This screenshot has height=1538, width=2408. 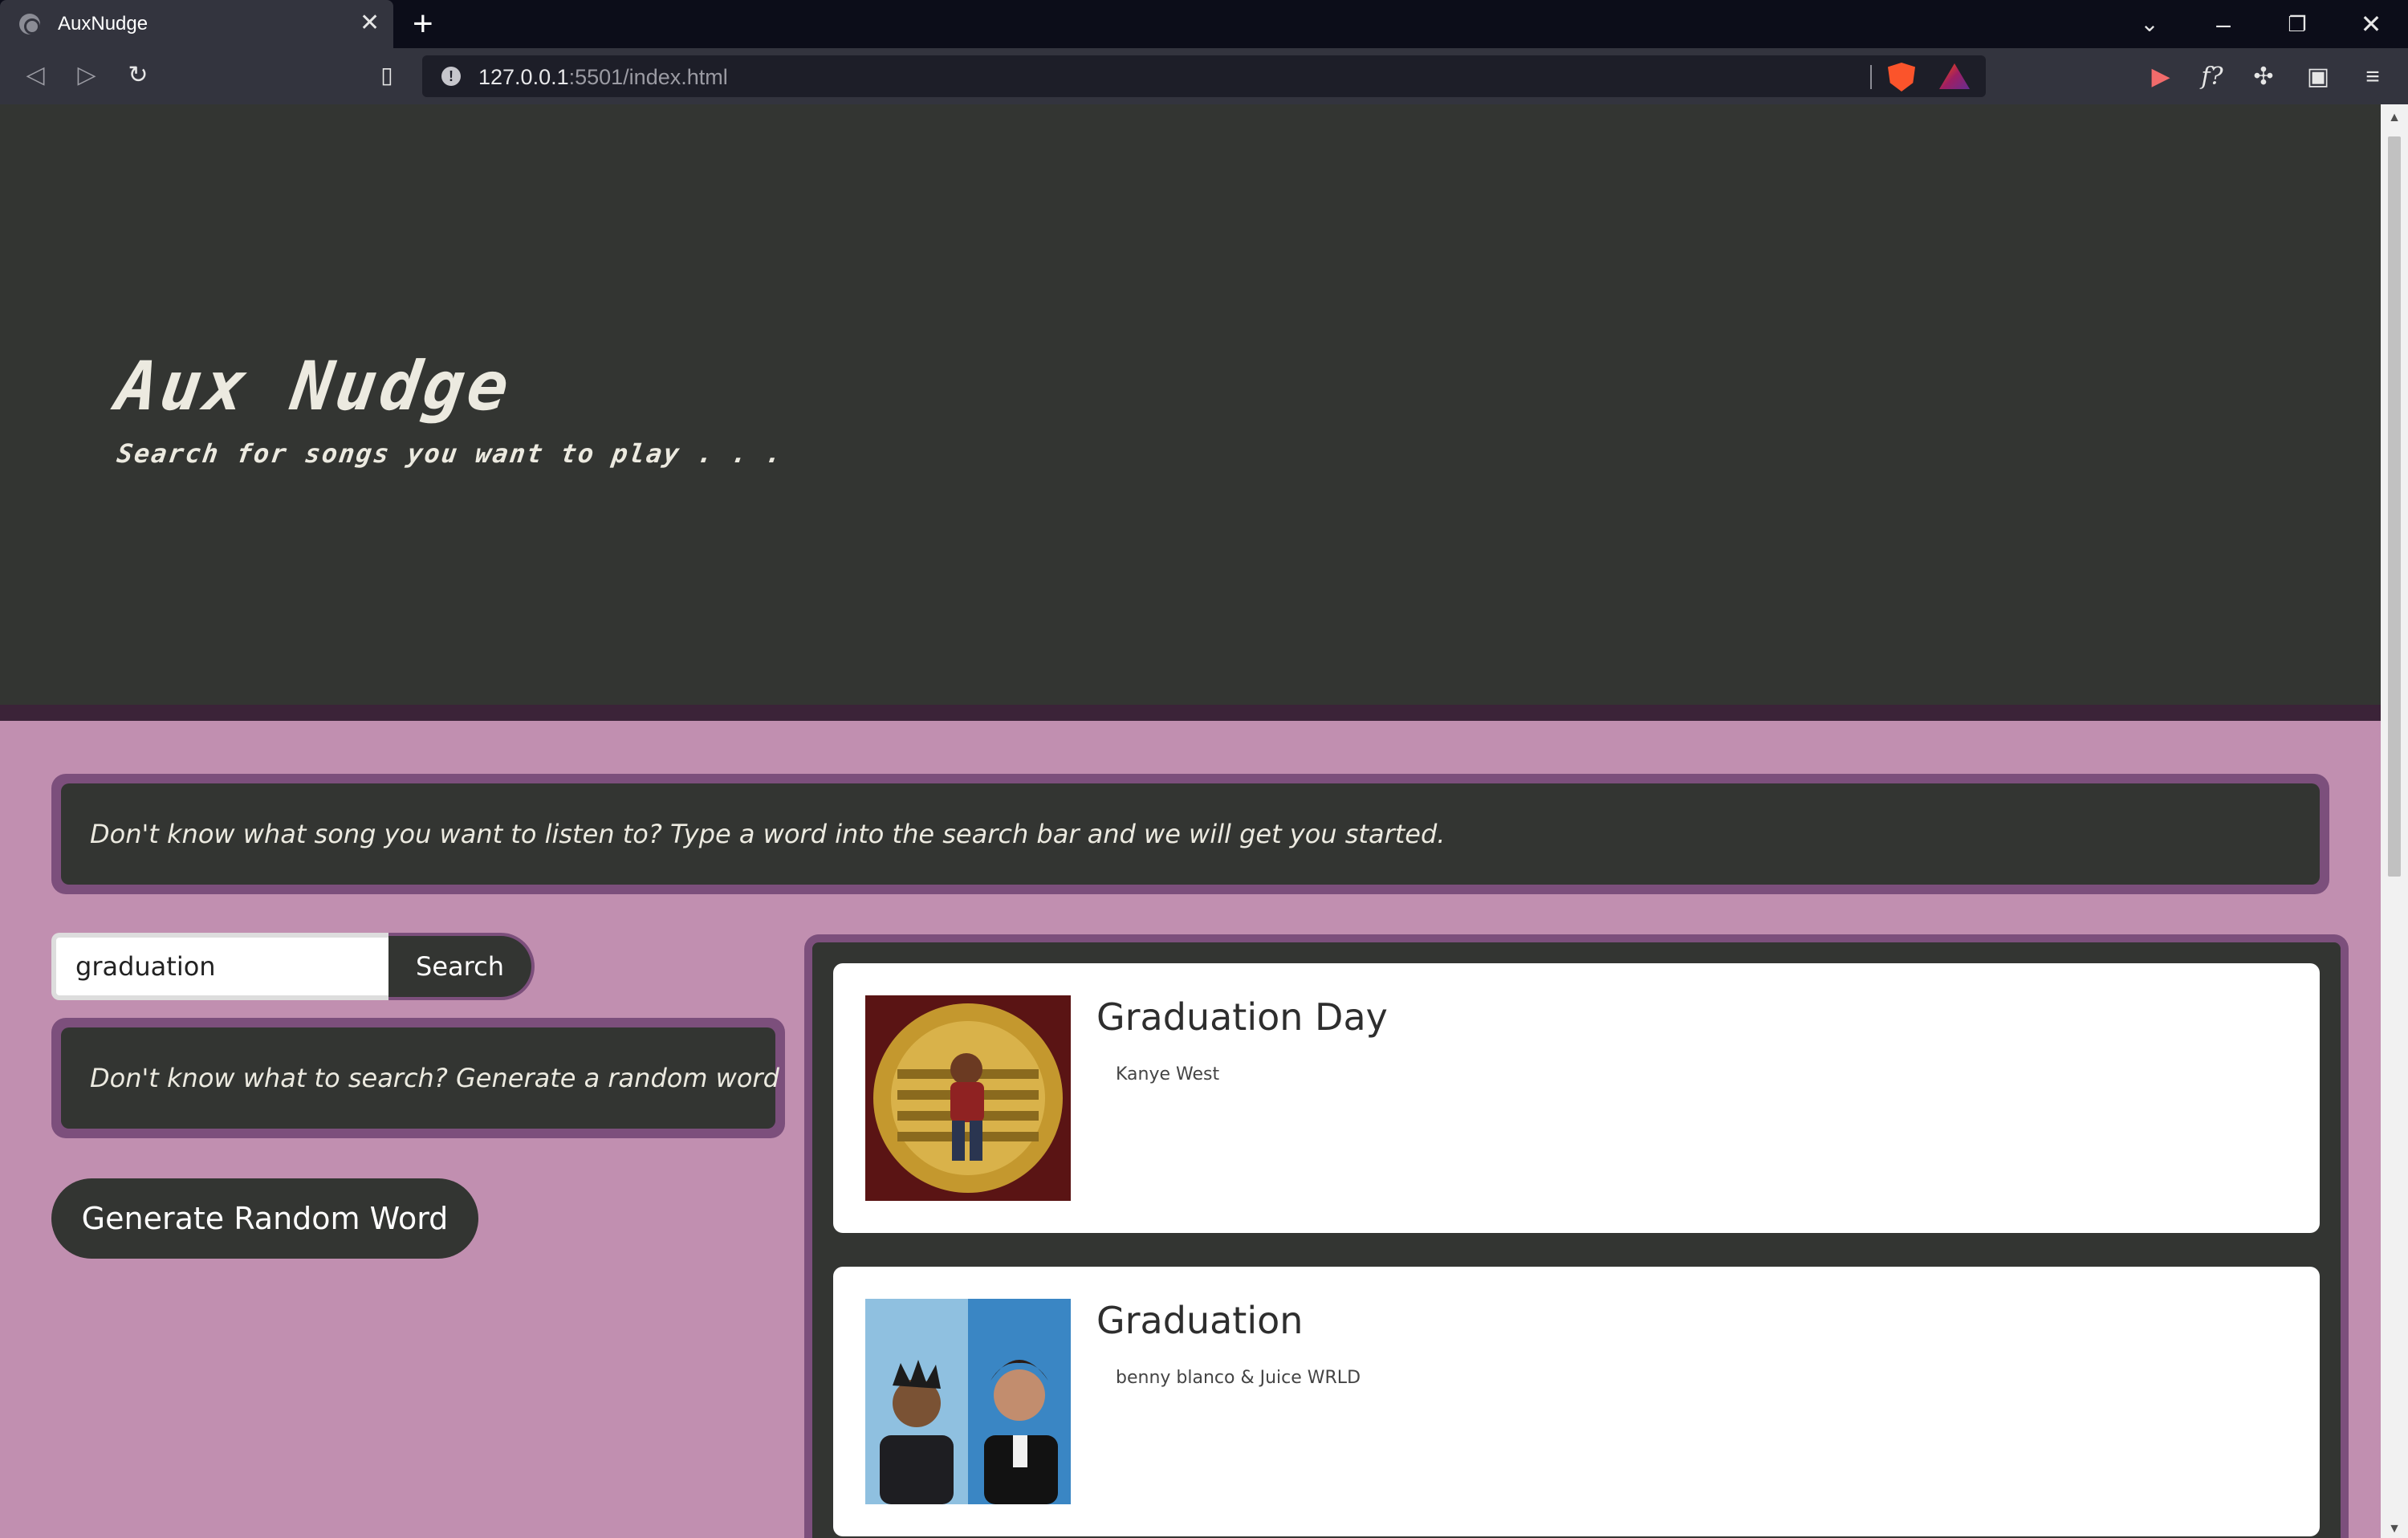 What do you see at coordinates (2161, 77) in the screenshot?
I see `extension-record-icon: ▶` at bounding box center [2161, 77].